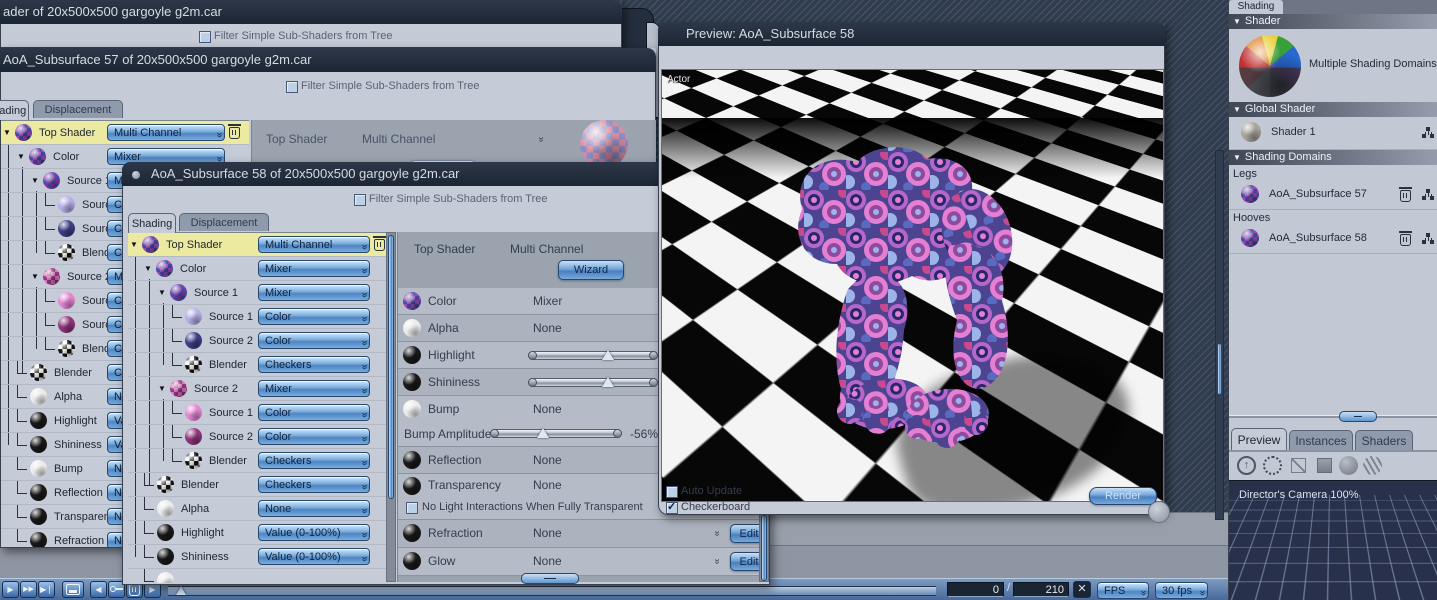  What do you see at coordinates (257, 293) in the screenshot?
I see `tree-row: ▼ Source 1 Mixer` at bounding box center [257, 293].